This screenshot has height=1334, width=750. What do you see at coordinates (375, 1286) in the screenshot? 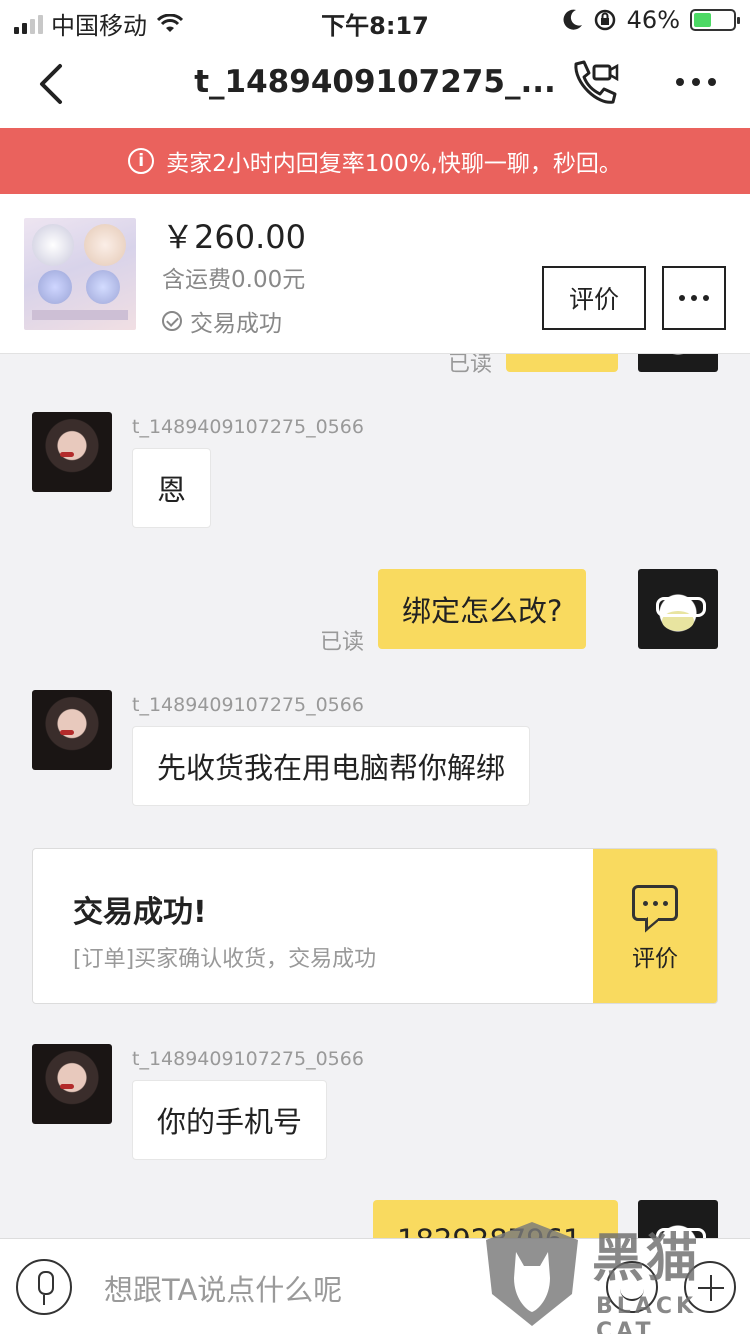
I see `input-bar: 想跟TA说点什么呢` at bounding box center [375, 1286].